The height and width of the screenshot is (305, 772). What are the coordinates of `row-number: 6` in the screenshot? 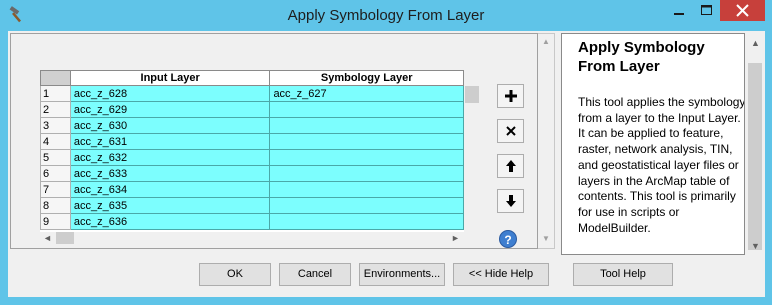 It's located at (55, 173).